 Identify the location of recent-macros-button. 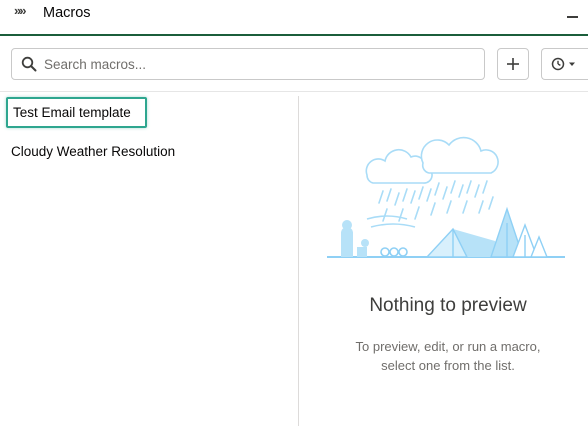
(564, 64).